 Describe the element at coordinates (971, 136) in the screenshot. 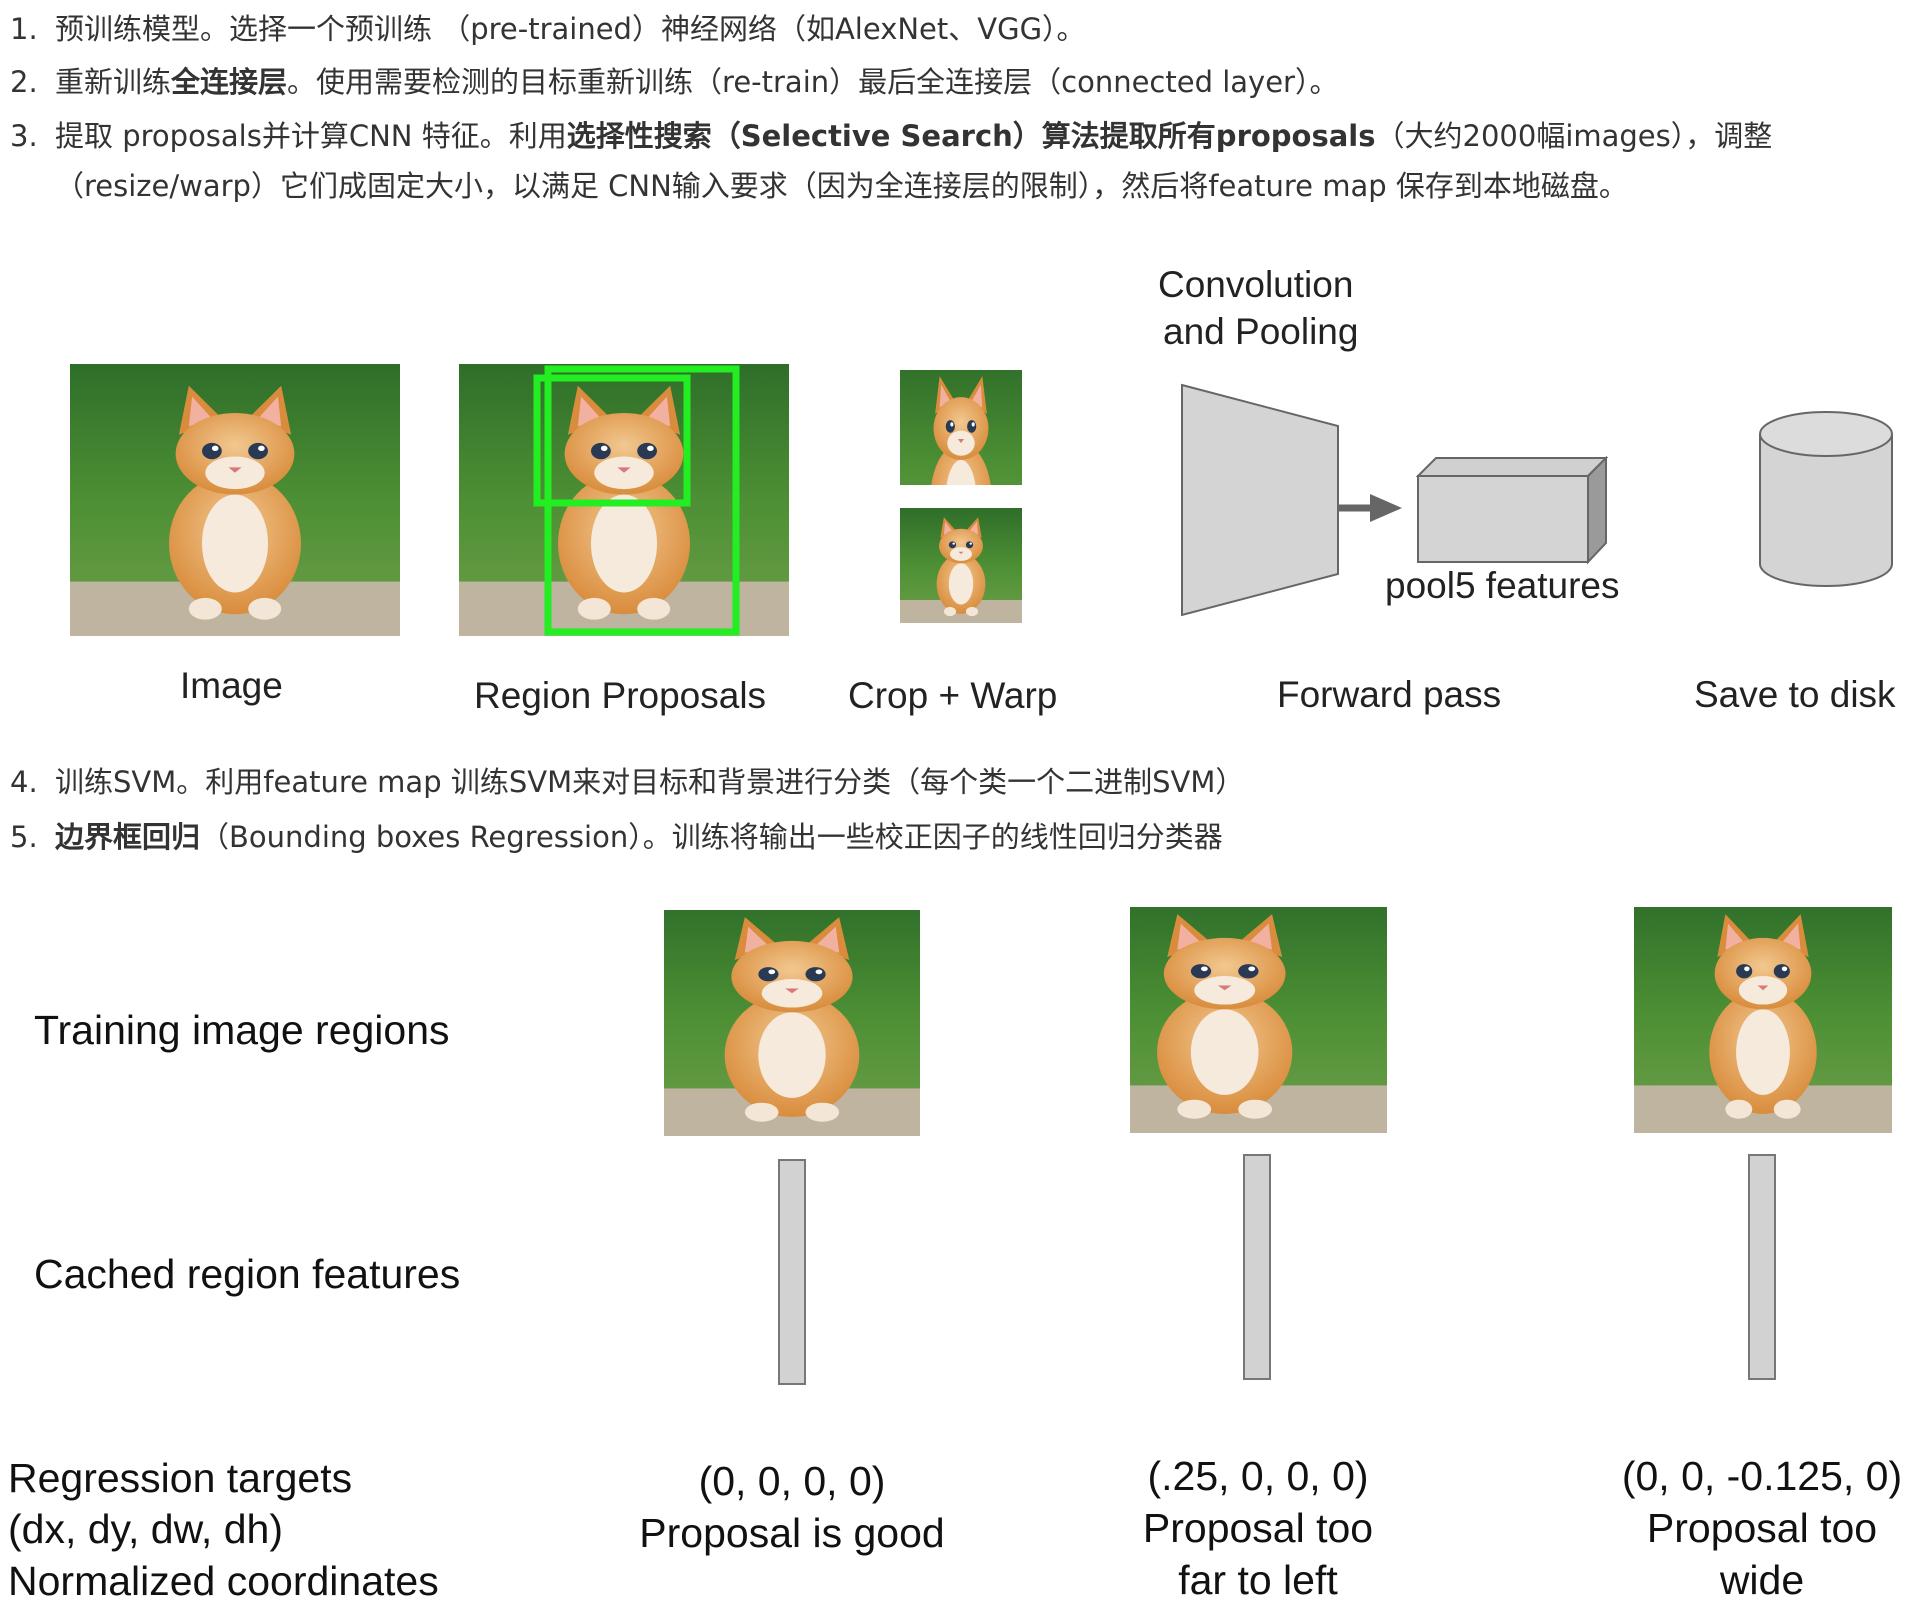

I see `step-text-bold: 选择性搜索（Selective Search）算法提取所有proposals` at that location.